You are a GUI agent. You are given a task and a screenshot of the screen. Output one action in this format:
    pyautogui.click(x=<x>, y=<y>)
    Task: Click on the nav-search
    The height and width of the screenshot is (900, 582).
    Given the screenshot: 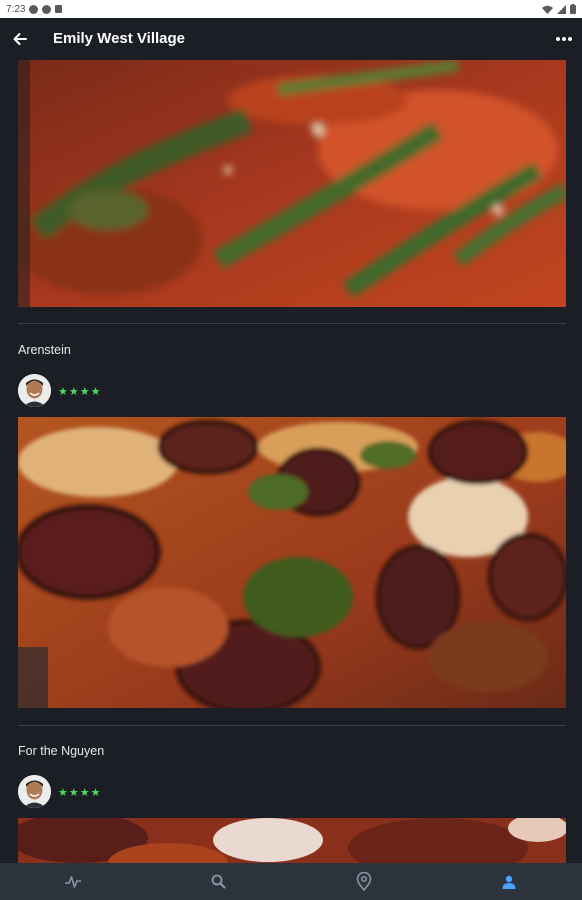 What is the action you would take?
    pyautogui.click(x=218, y=881)
    